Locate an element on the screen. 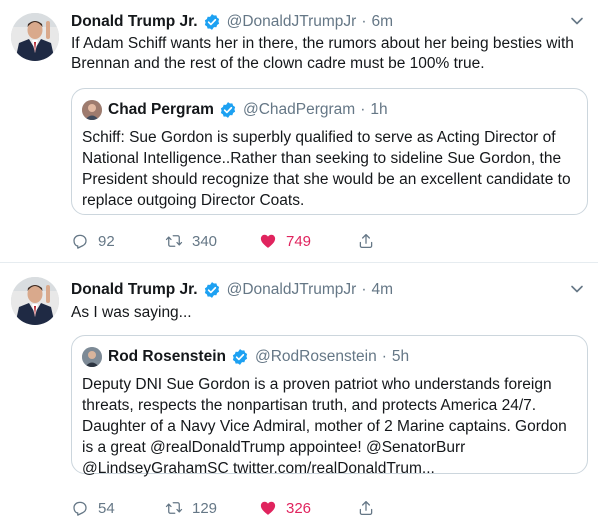 Image resolution: width=598 pixels, height=530 pixels. quoted-tweet-header: Rod Rosenstein @RodRosenstein · 5h is located at coordinates (245, 357).